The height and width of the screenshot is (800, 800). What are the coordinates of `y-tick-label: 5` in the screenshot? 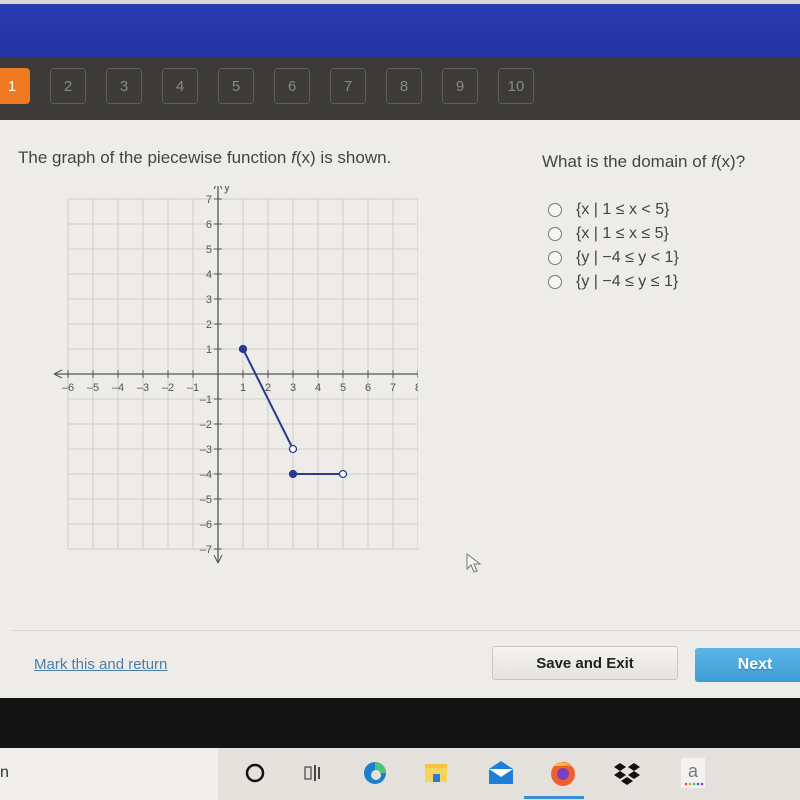 It's located at (209, 250).